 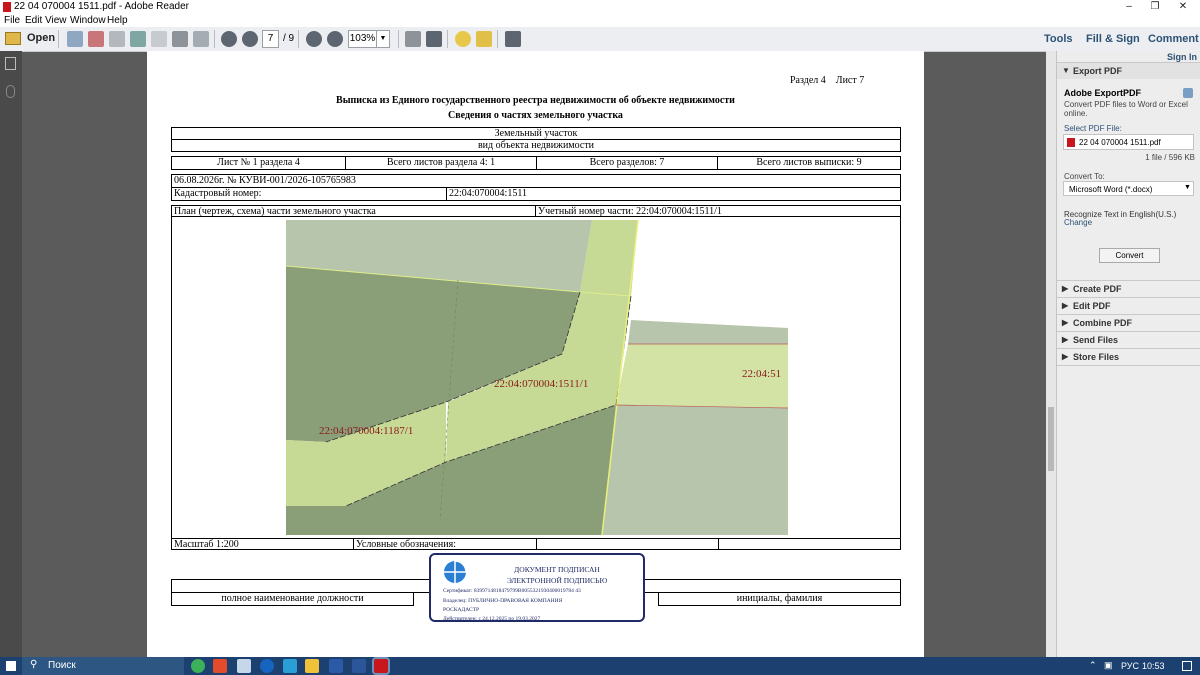 I want to click on zoom-dropdown-chevron-down-icon: ▼, so click(x=383, y=39).